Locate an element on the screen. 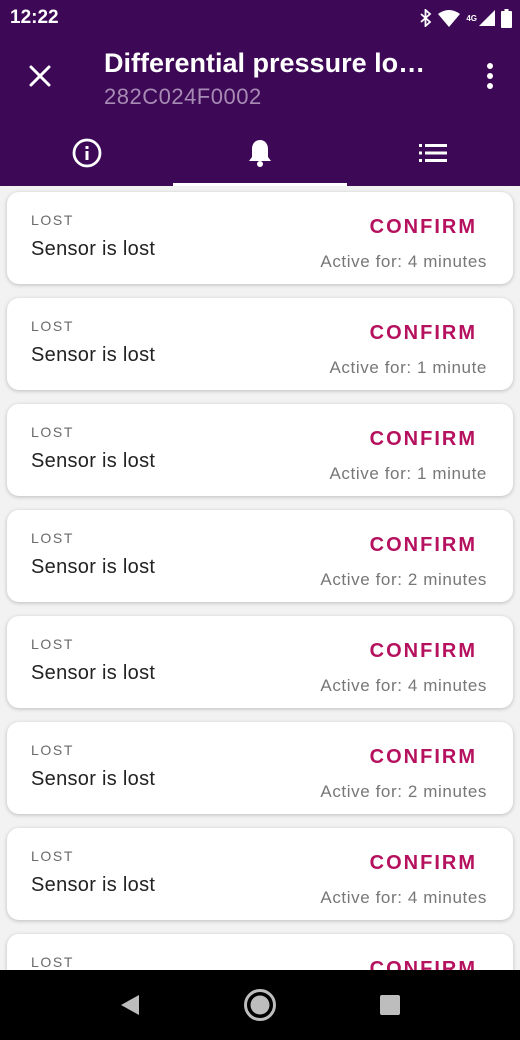 This screenshot has height=1040, width=520. tab-bar is located at coordinates (260, 153).